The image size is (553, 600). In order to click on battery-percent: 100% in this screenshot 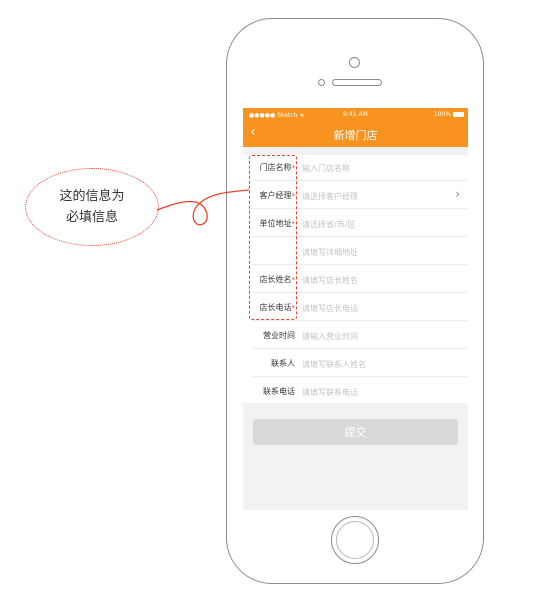, I will do `click(442, 114)`.